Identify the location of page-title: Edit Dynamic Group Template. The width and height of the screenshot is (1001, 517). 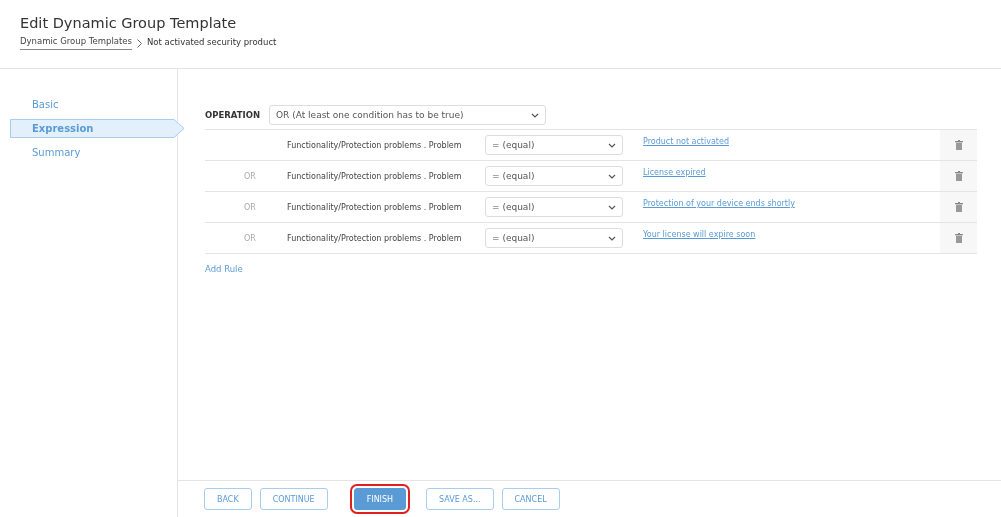
(129, 23).